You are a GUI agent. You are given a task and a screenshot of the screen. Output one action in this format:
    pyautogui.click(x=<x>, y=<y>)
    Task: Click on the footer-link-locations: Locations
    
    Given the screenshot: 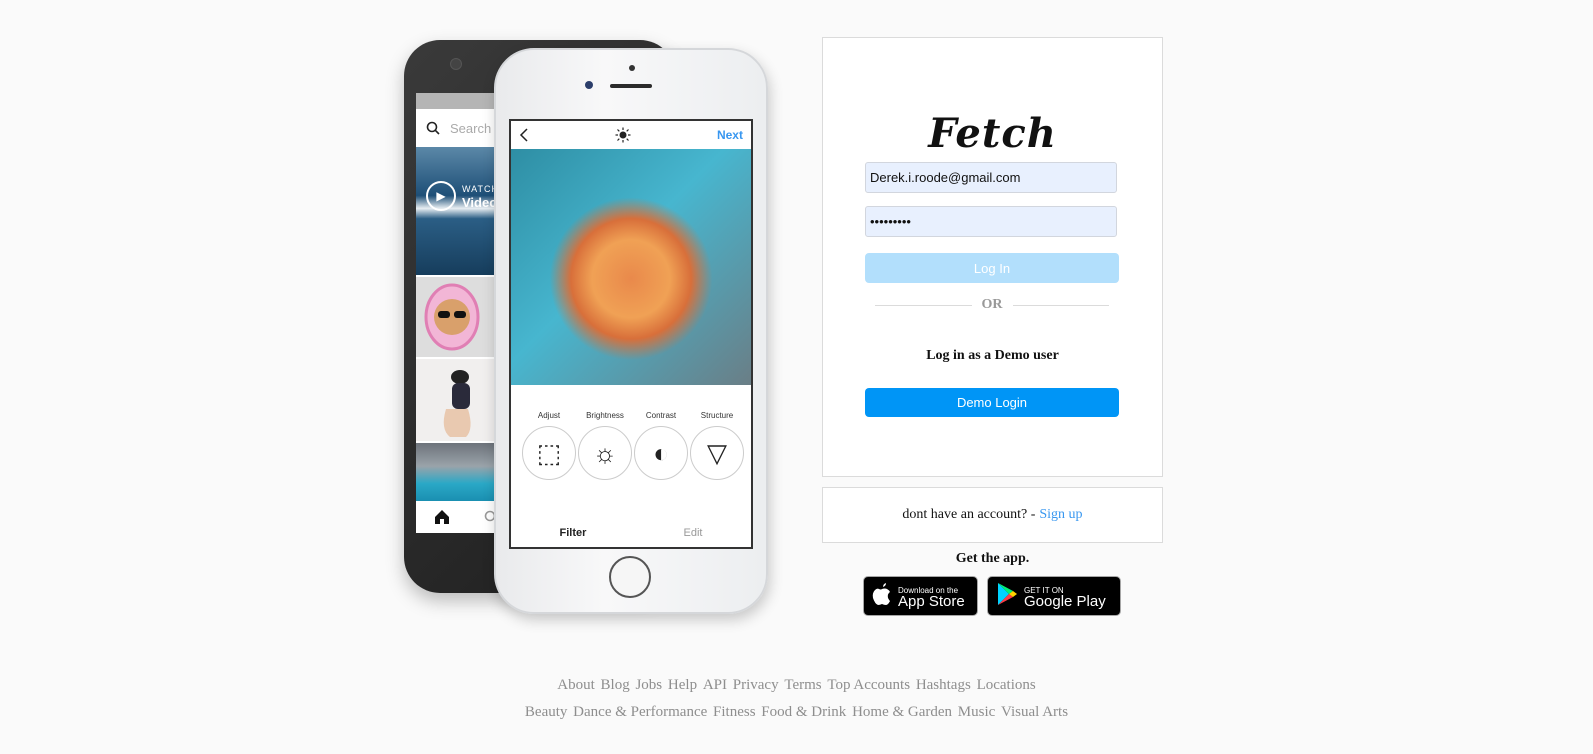 What is the action you would take?
    pyautogui.click(x=1006, y=685)
    